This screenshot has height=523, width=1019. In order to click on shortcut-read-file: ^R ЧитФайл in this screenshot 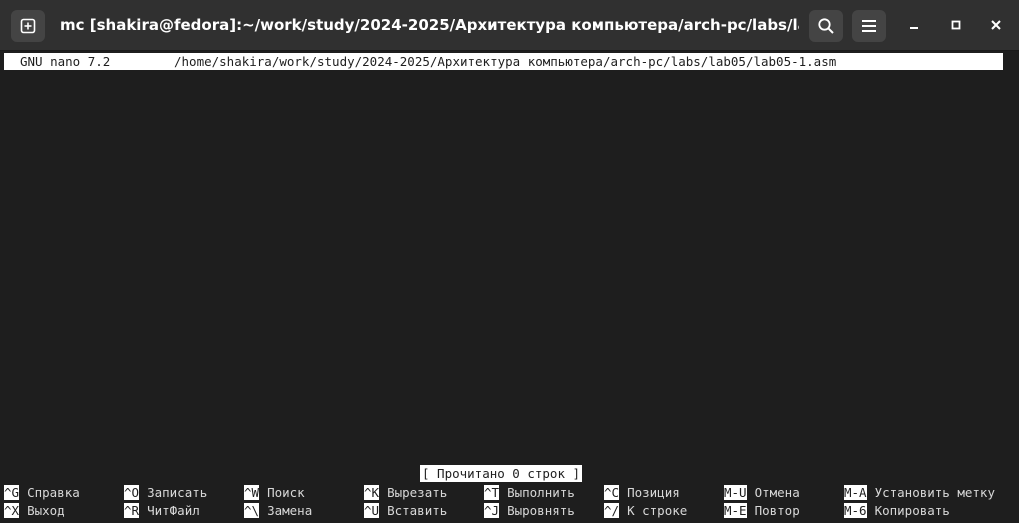, I will do `click(162, 511)`.